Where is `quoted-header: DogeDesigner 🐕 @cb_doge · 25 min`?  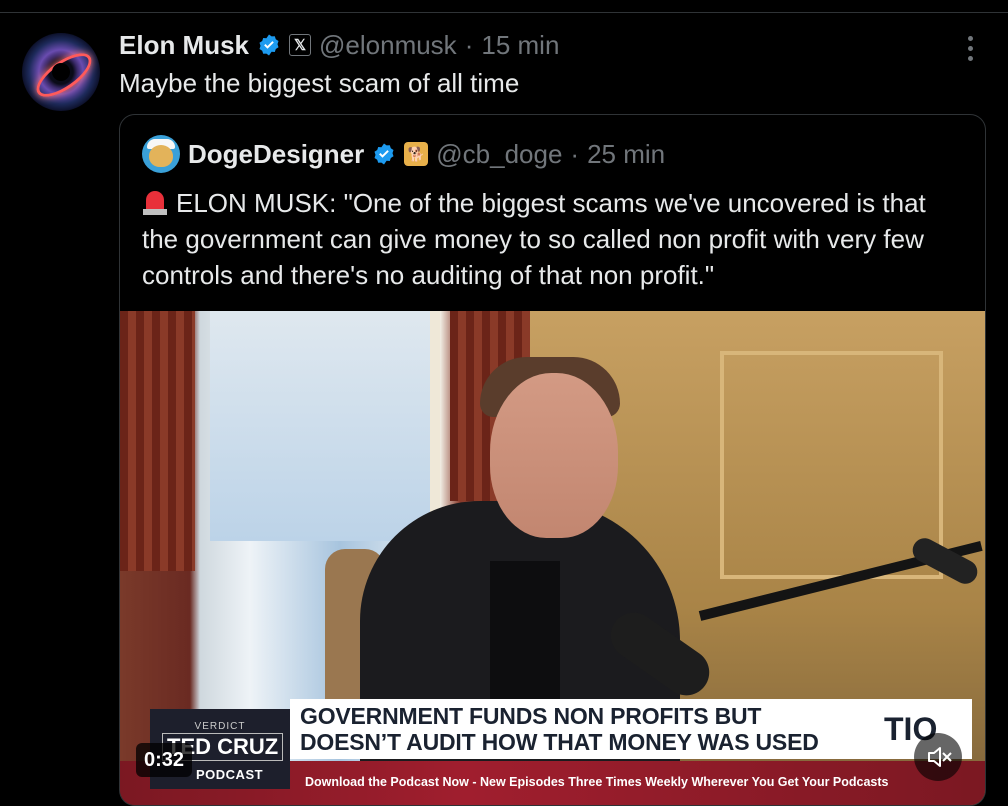
quoted-header: DogeDesigner 🐕 @cb_doge · 25 min is located at coordinates (403, 154).